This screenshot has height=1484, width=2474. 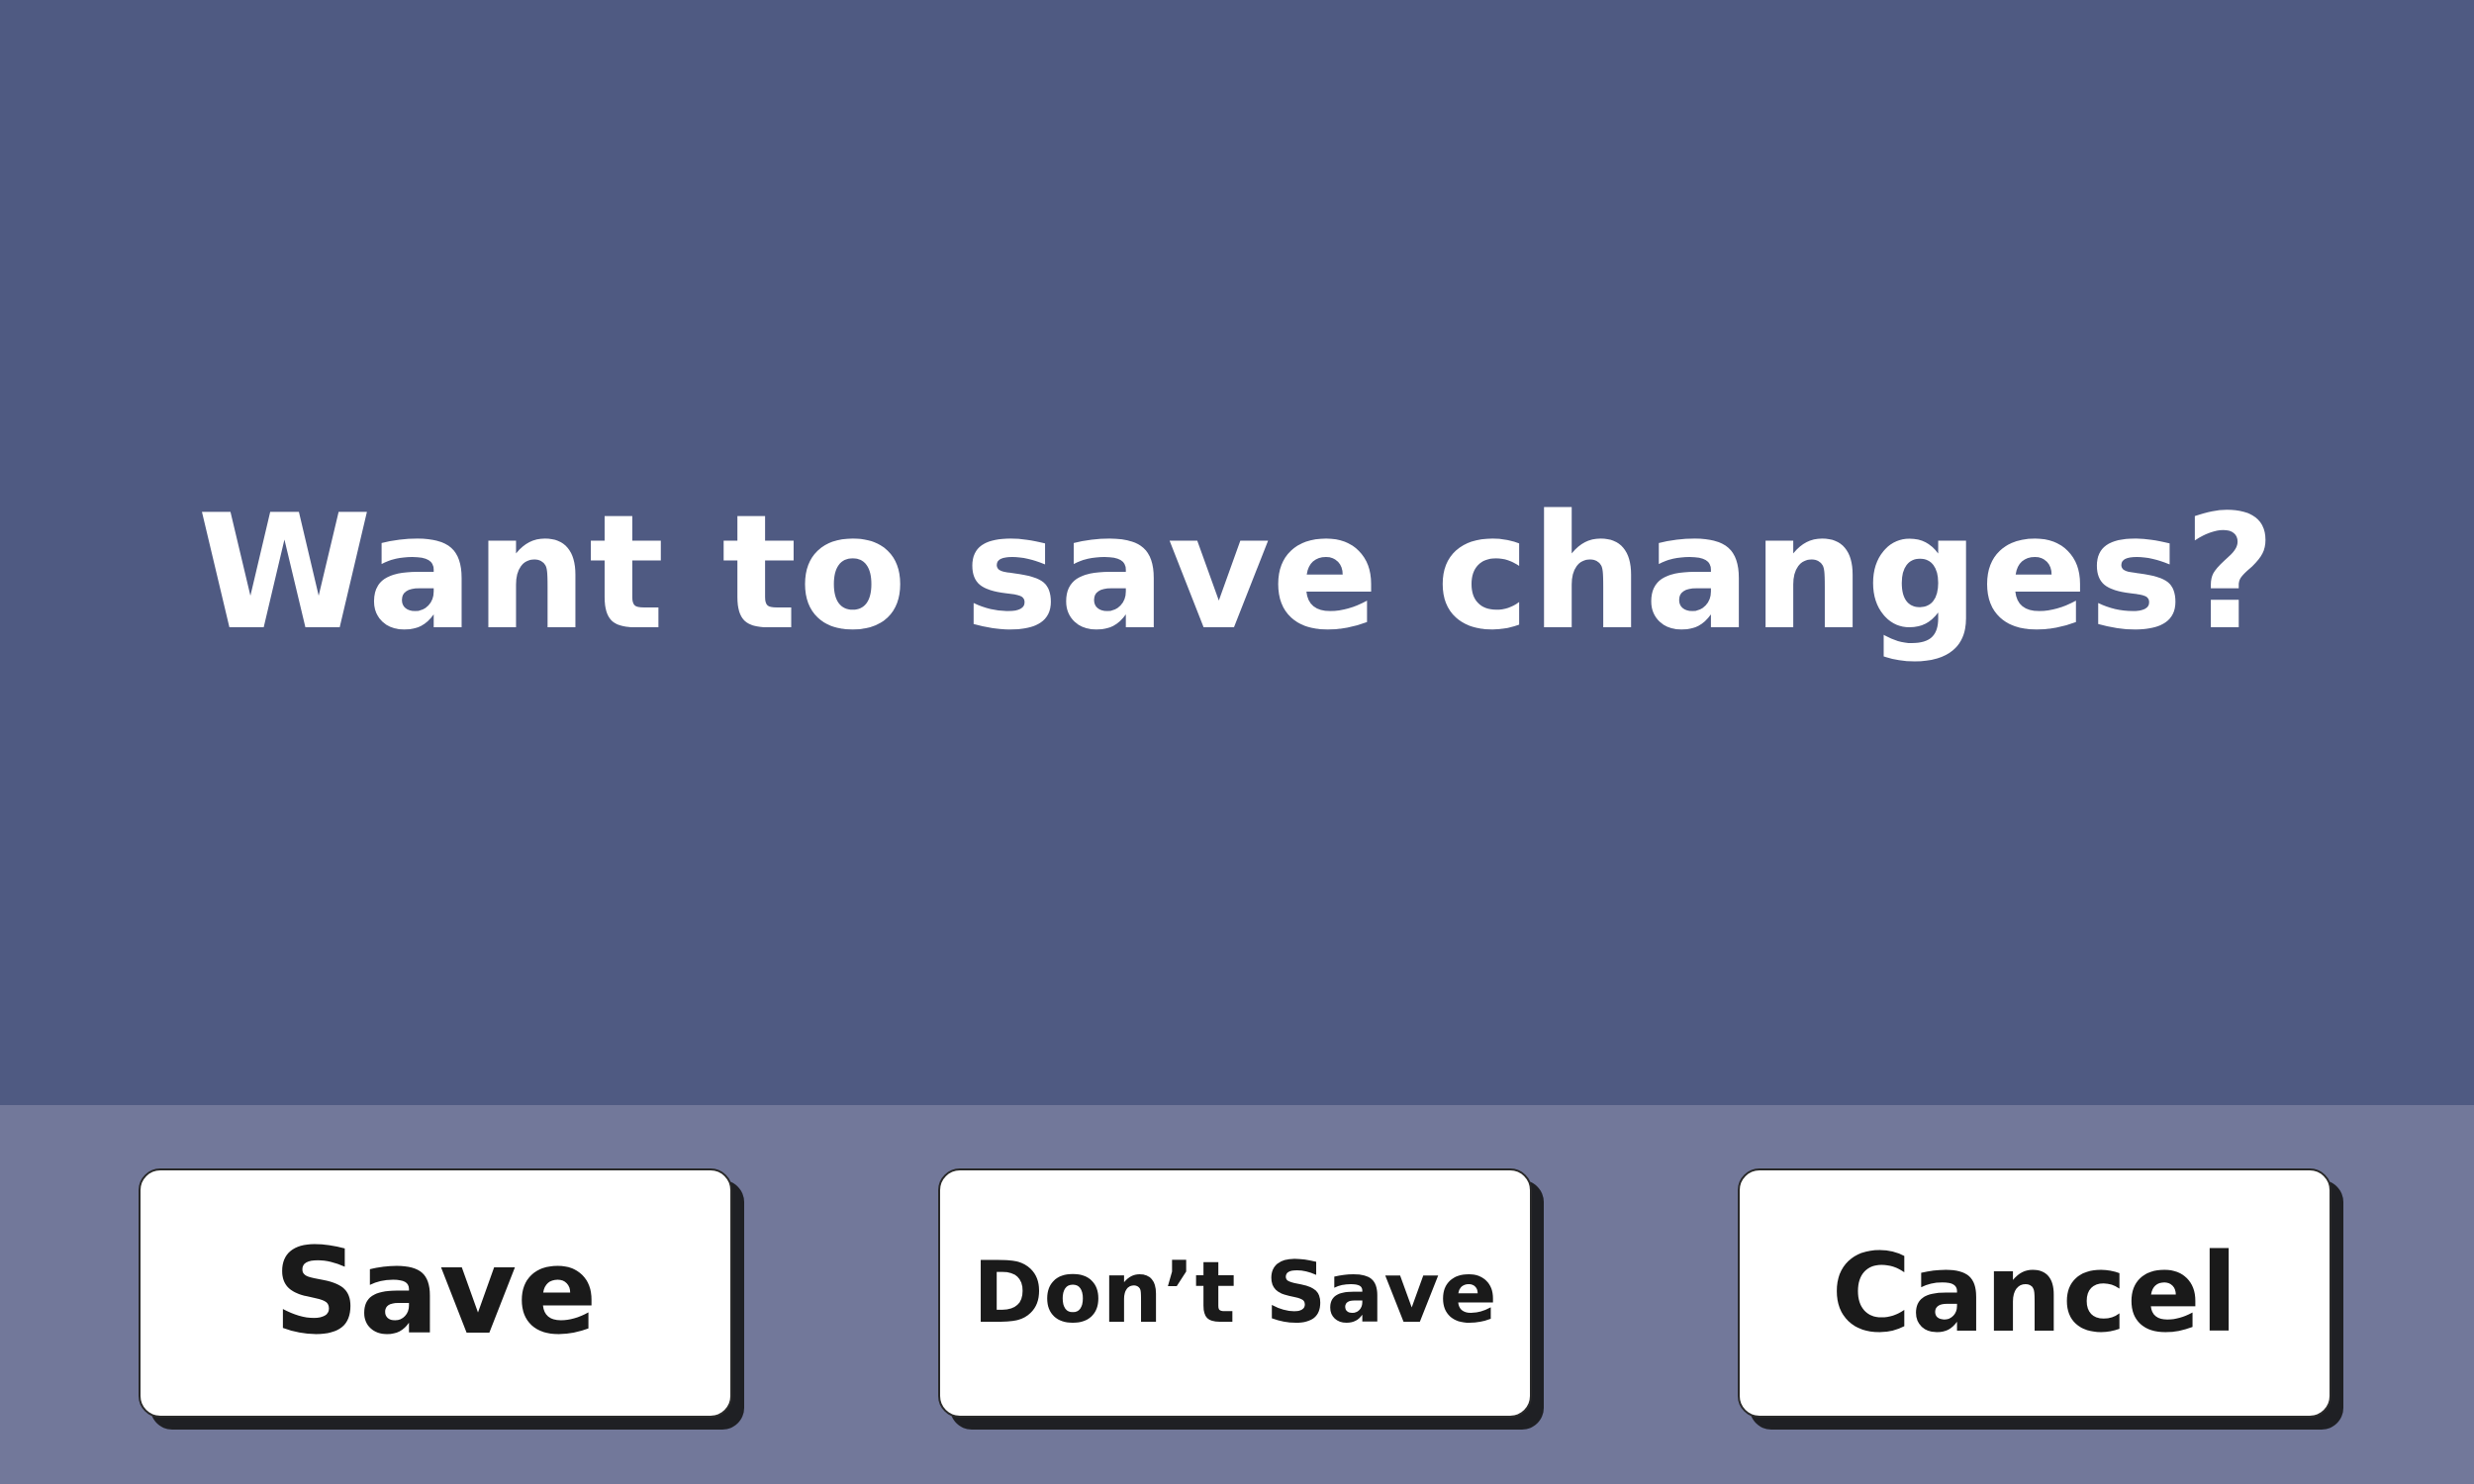 I want to click on dont-save-button: Don’t Save, so click(x=1235, y=1293).